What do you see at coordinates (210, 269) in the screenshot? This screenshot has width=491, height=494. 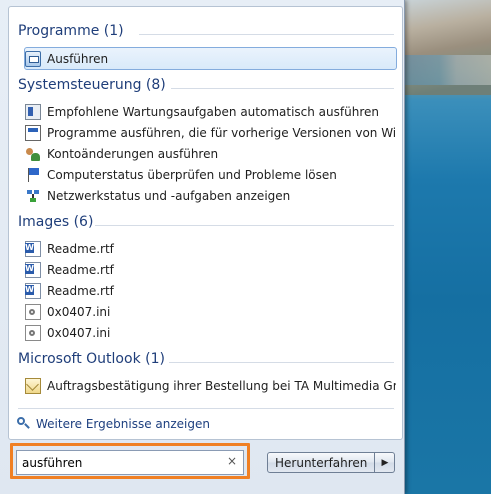 I see `result-item-readme-2: Readme.rtf` at bounding box center [210, 269].